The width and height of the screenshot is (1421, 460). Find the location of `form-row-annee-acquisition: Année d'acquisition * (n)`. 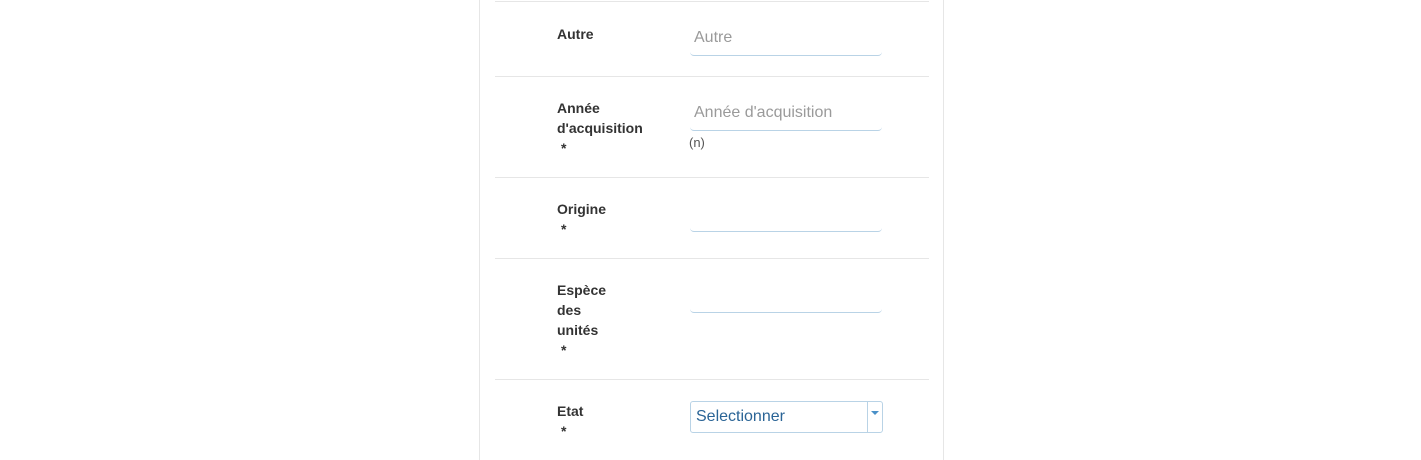

form-row-annee-acquisition: Année d'acquisition * (n) is located at coordinates (712, 126).